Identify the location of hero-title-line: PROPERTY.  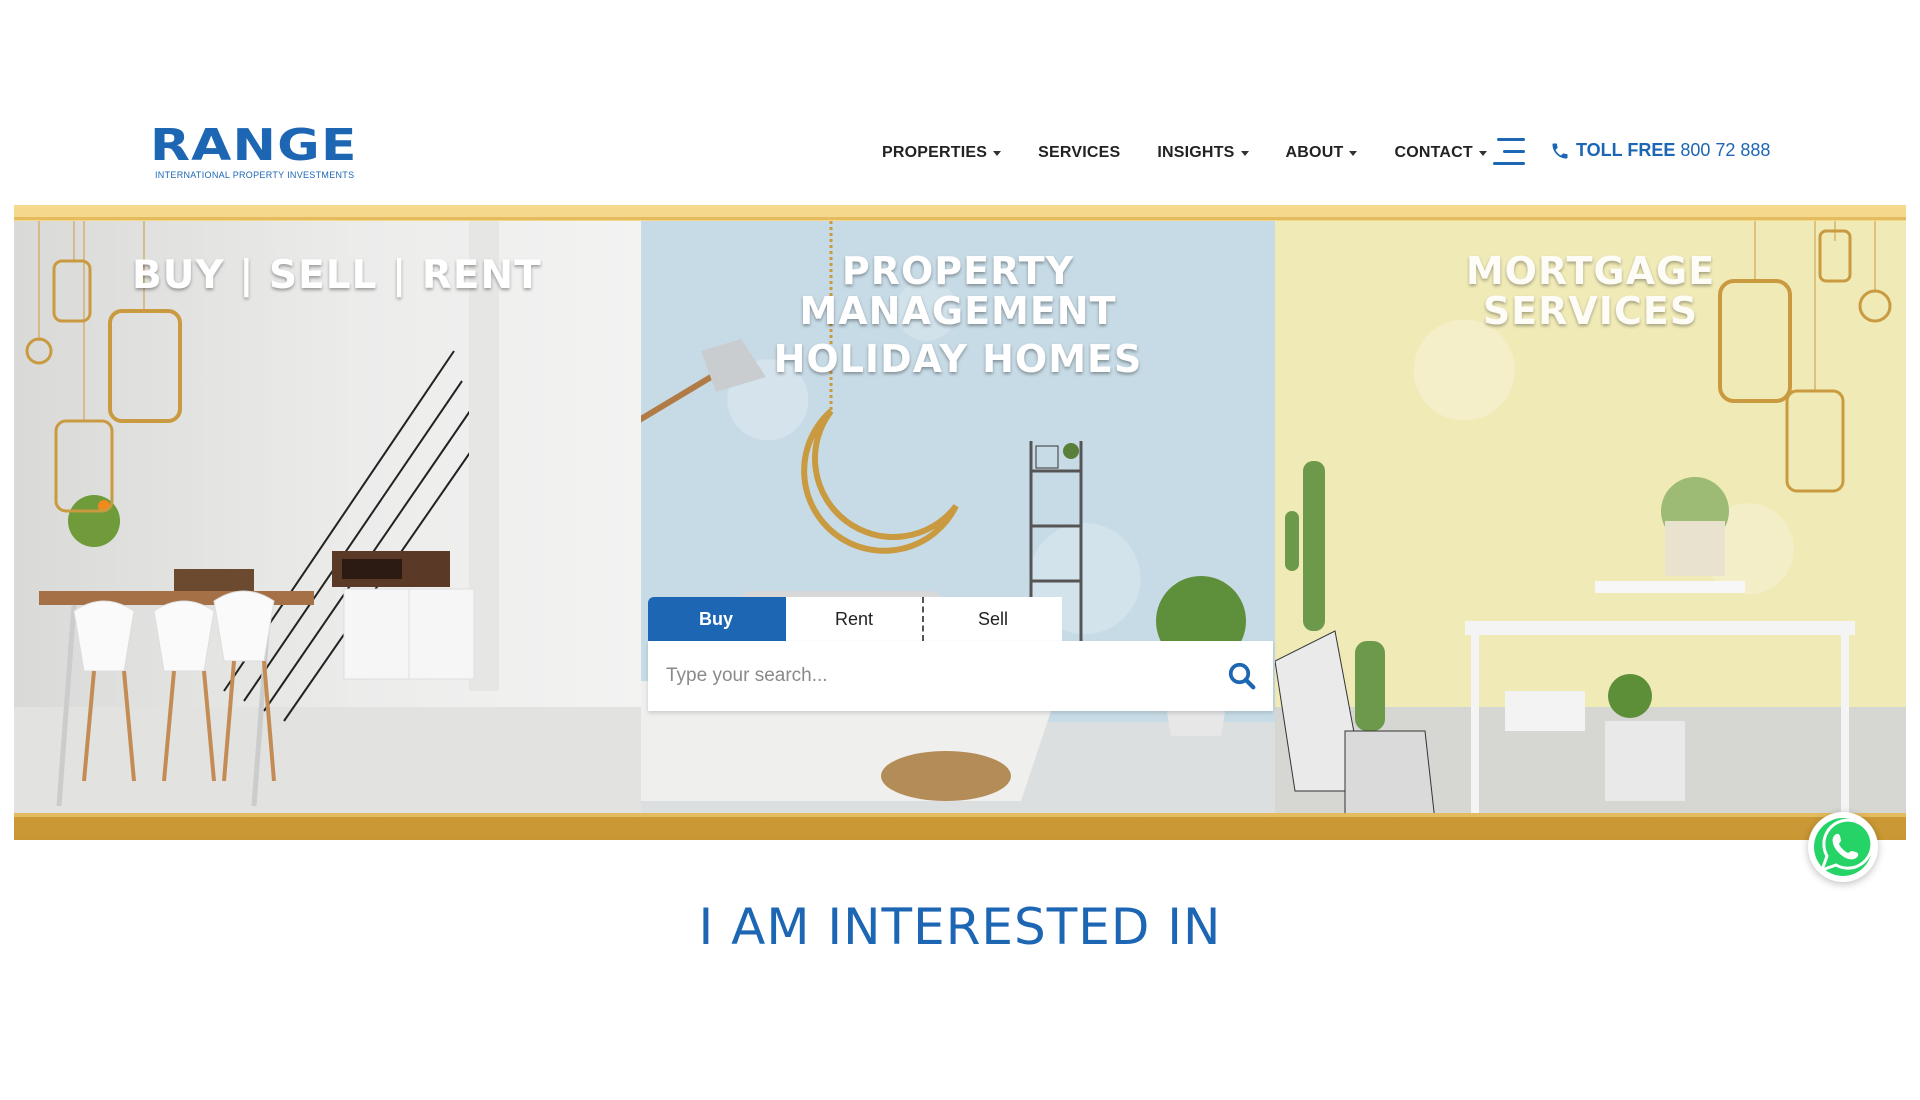
(958, 271).